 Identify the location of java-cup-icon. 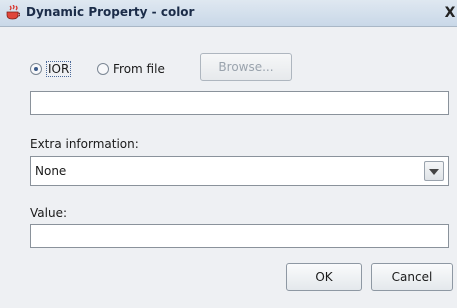
(13, 12).